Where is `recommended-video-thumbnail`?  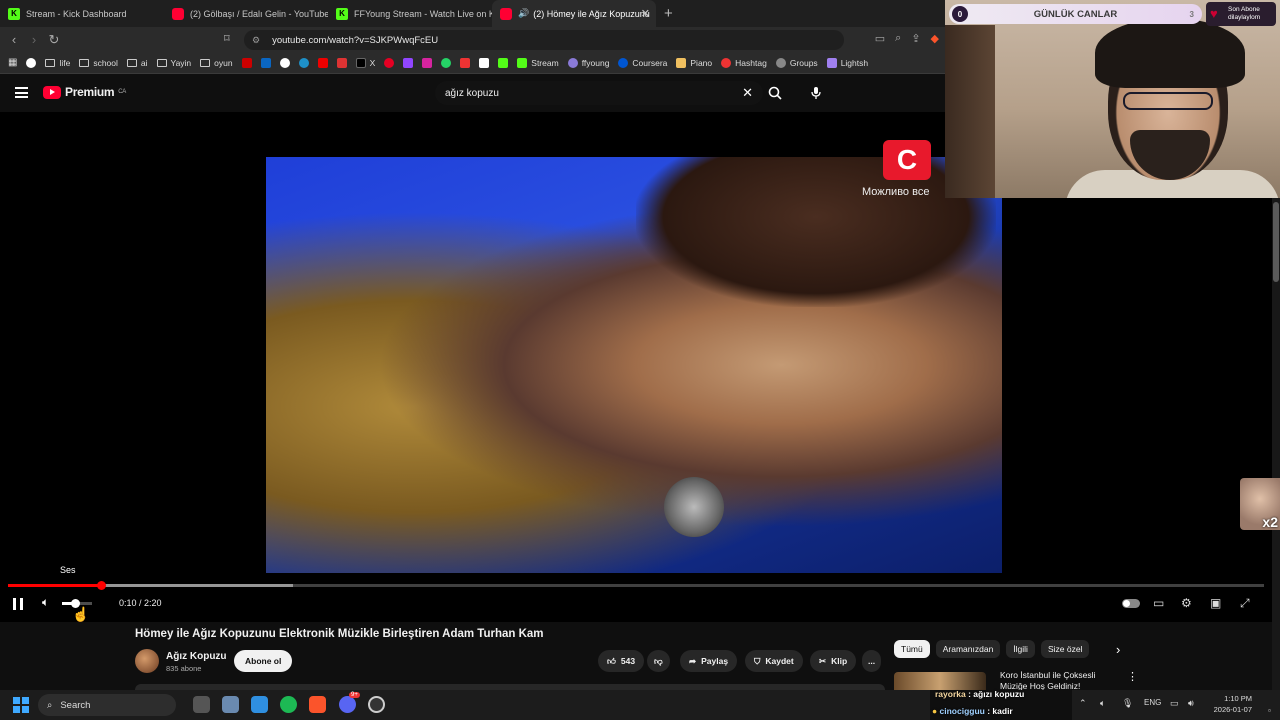 recommended-video-thumbnail is located at coordinates (940, 681).